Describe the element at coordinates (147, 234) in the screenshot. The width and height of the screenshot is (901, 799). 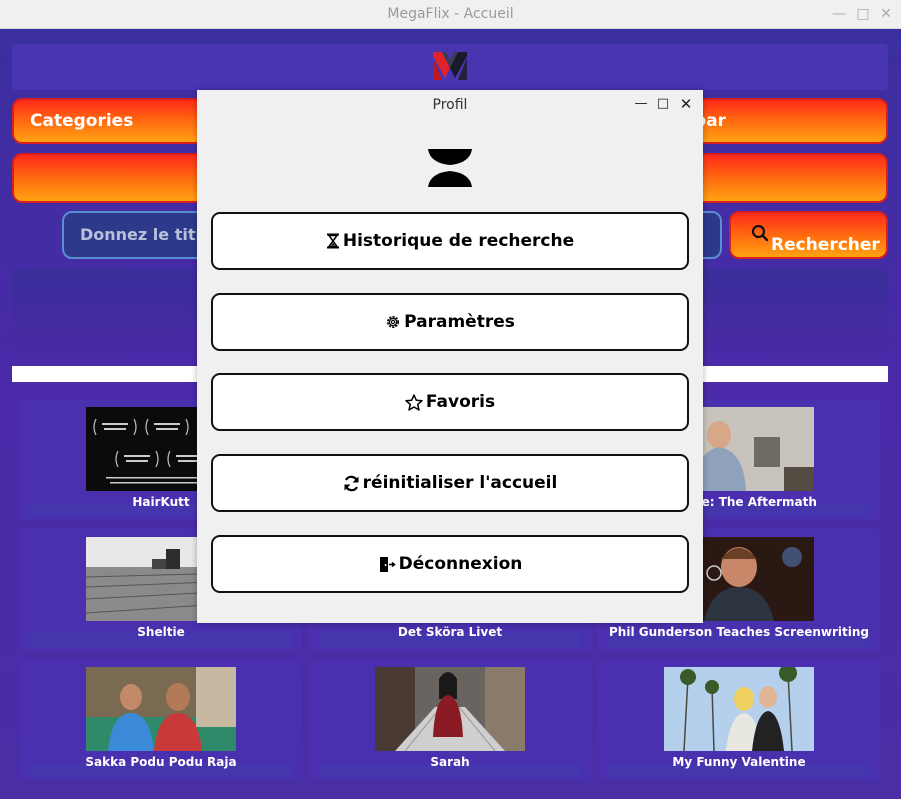
I see `search-placeholder: Donnez le titre` at that location.